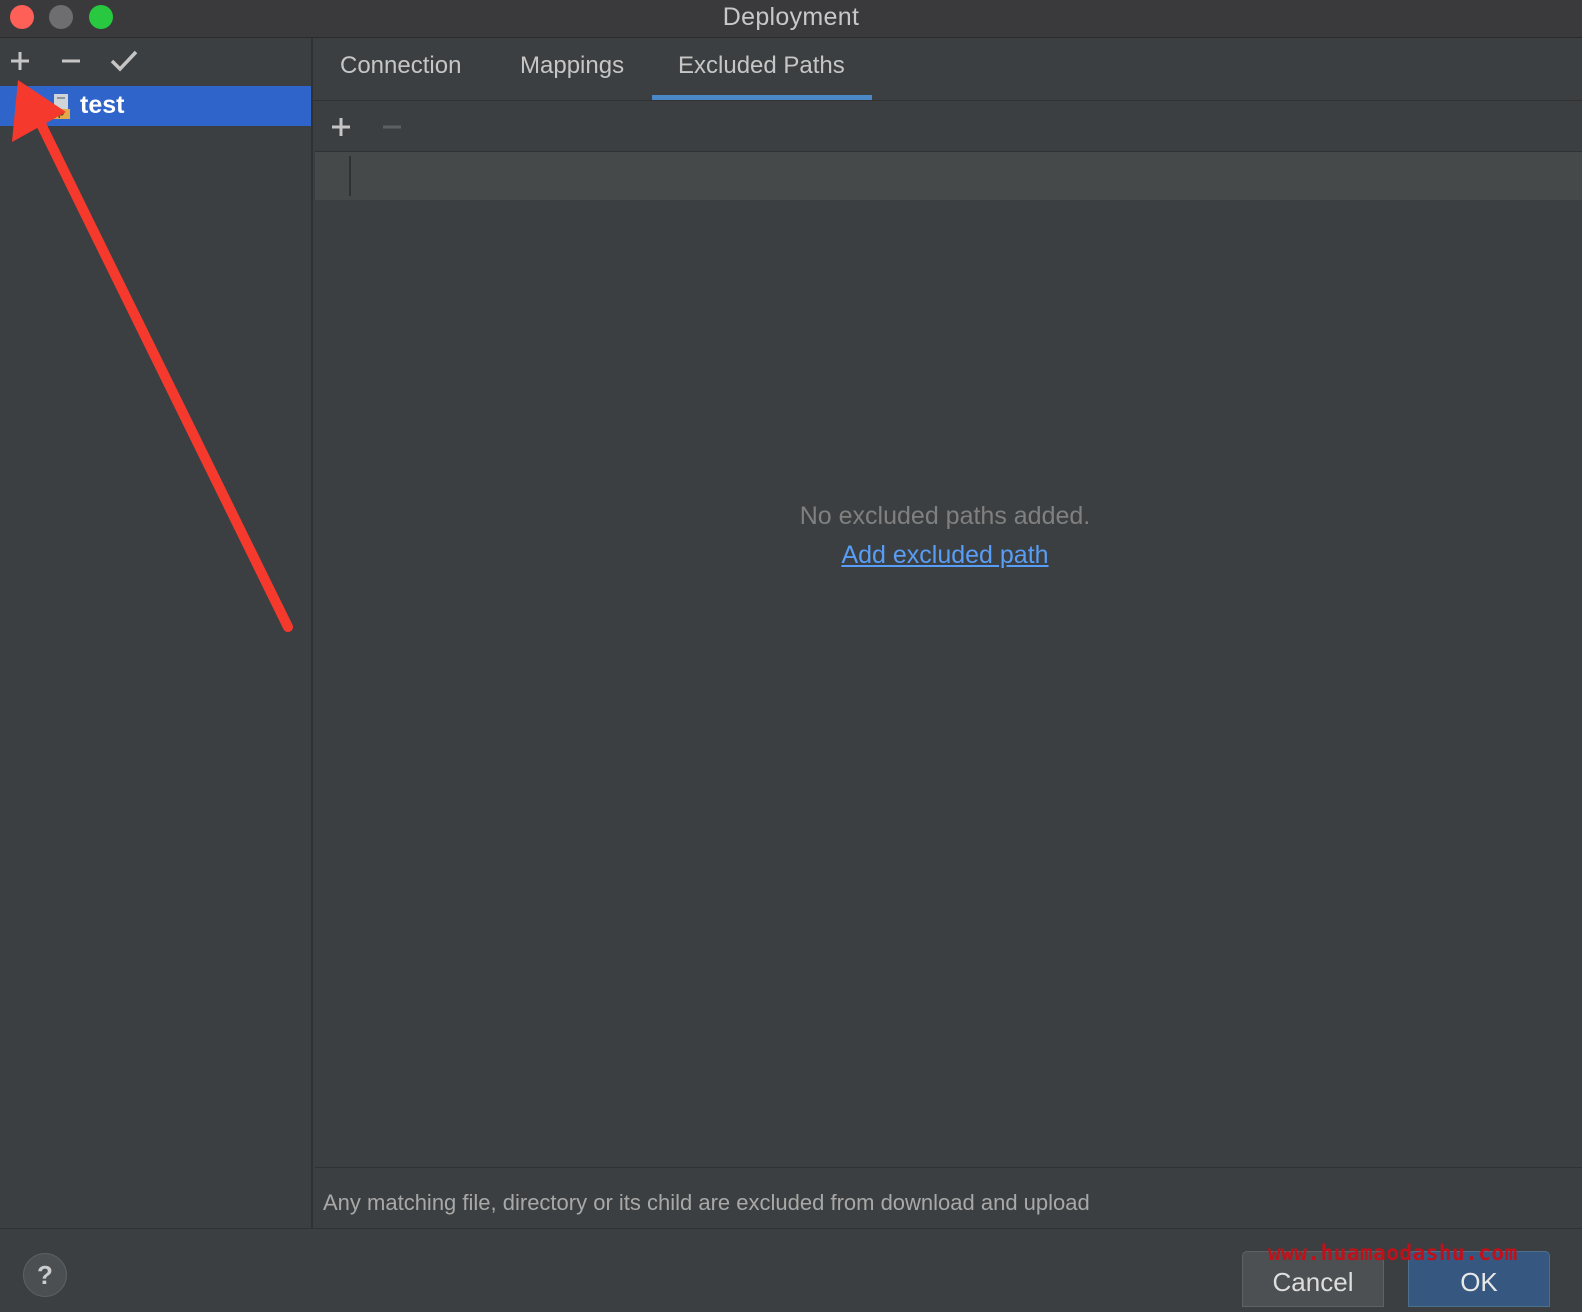  What do you see at coordinates (572, 66) in the screenshot?
I see `tab-mappings: Mappings` at bounding box center [572, 66].